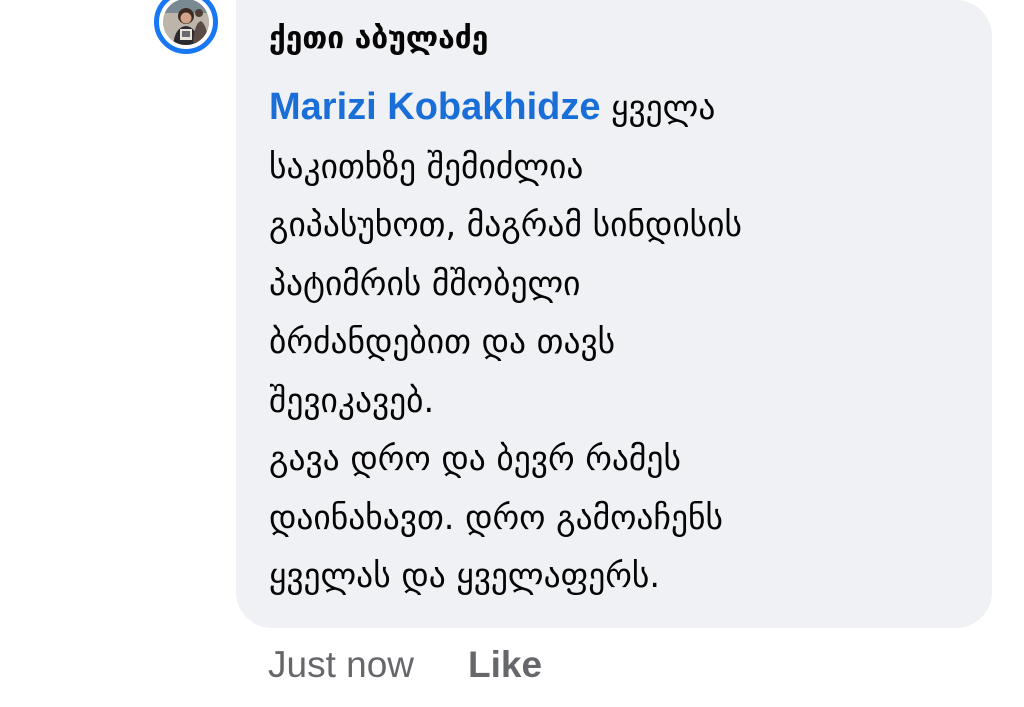 Image resolution: width=1024 pixels, height=707 pixels. I want to click on comment-line: დაინახავთ. დრო გამოაჩენს, so click(496, 517).